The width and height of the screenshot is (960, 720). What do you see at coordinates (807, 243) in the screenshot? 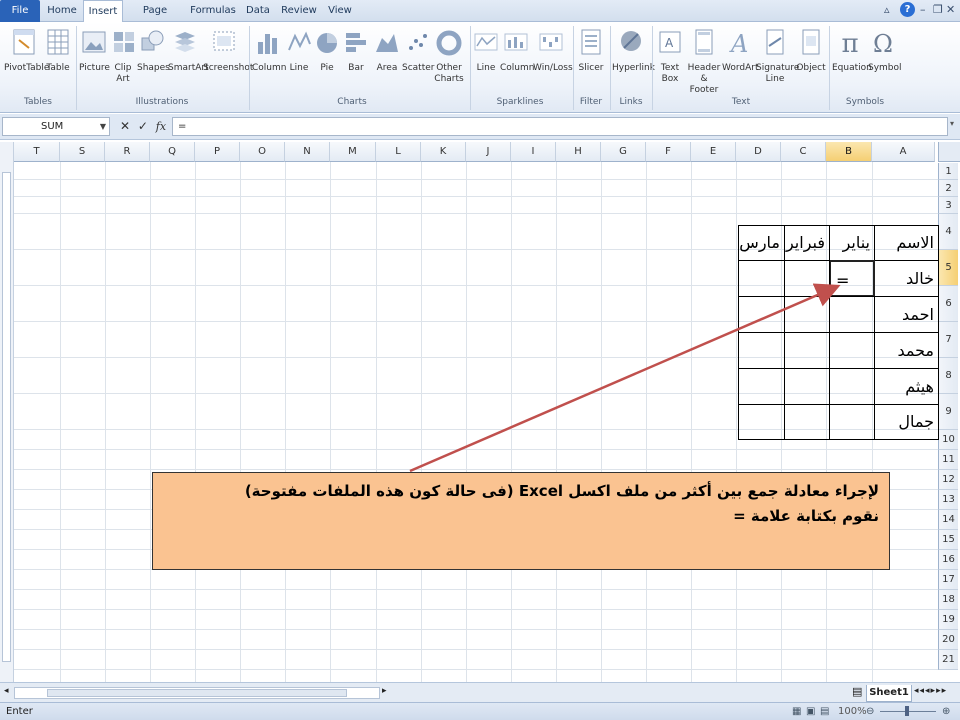
I see `header-february-cell: فبراير` at bounding box center [807, 243].